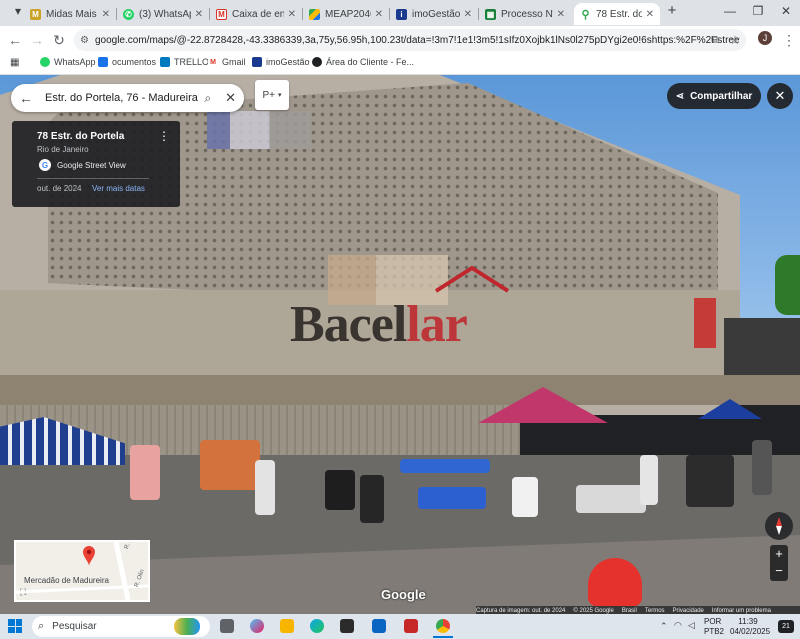 This screenshot has height=639, width=800. What do you see at coordinates (93, 178) in the screenshot?
I see `card-divider` at bounding box center [93, 178].